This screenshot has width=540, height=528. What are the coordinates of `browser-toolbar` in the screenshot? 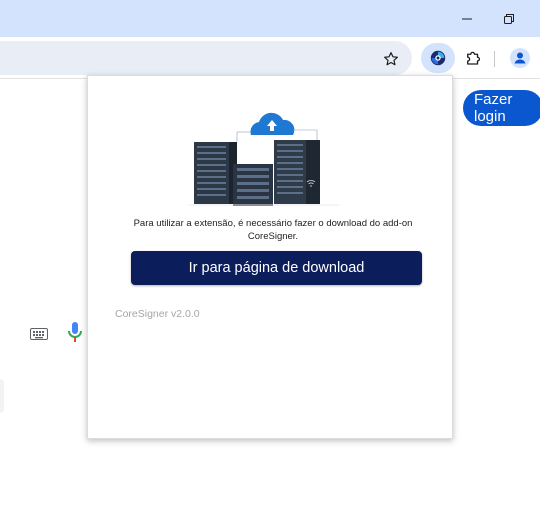 It's located at (270, 58).